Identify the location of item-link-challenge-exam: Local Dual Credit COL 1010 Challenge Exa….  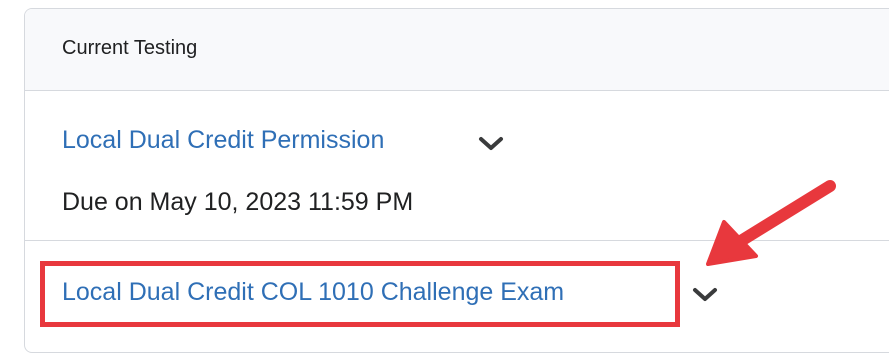
(313, 292).